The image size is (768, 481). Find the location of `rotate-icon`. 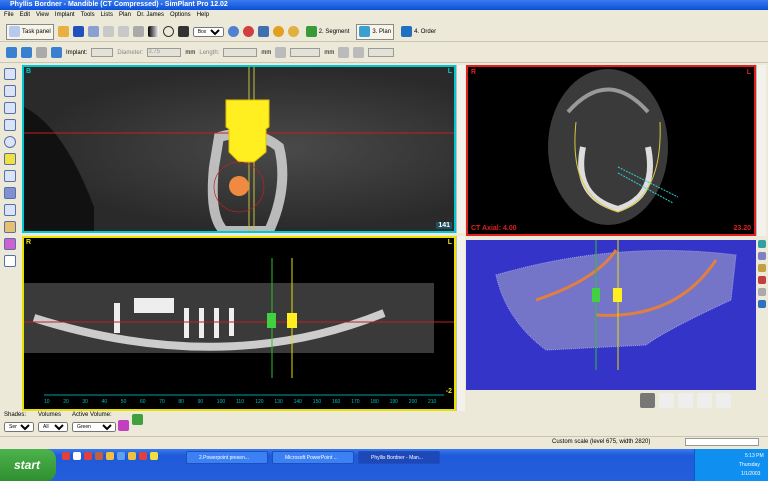

rotate-icon is located at coordinates (168, 31).